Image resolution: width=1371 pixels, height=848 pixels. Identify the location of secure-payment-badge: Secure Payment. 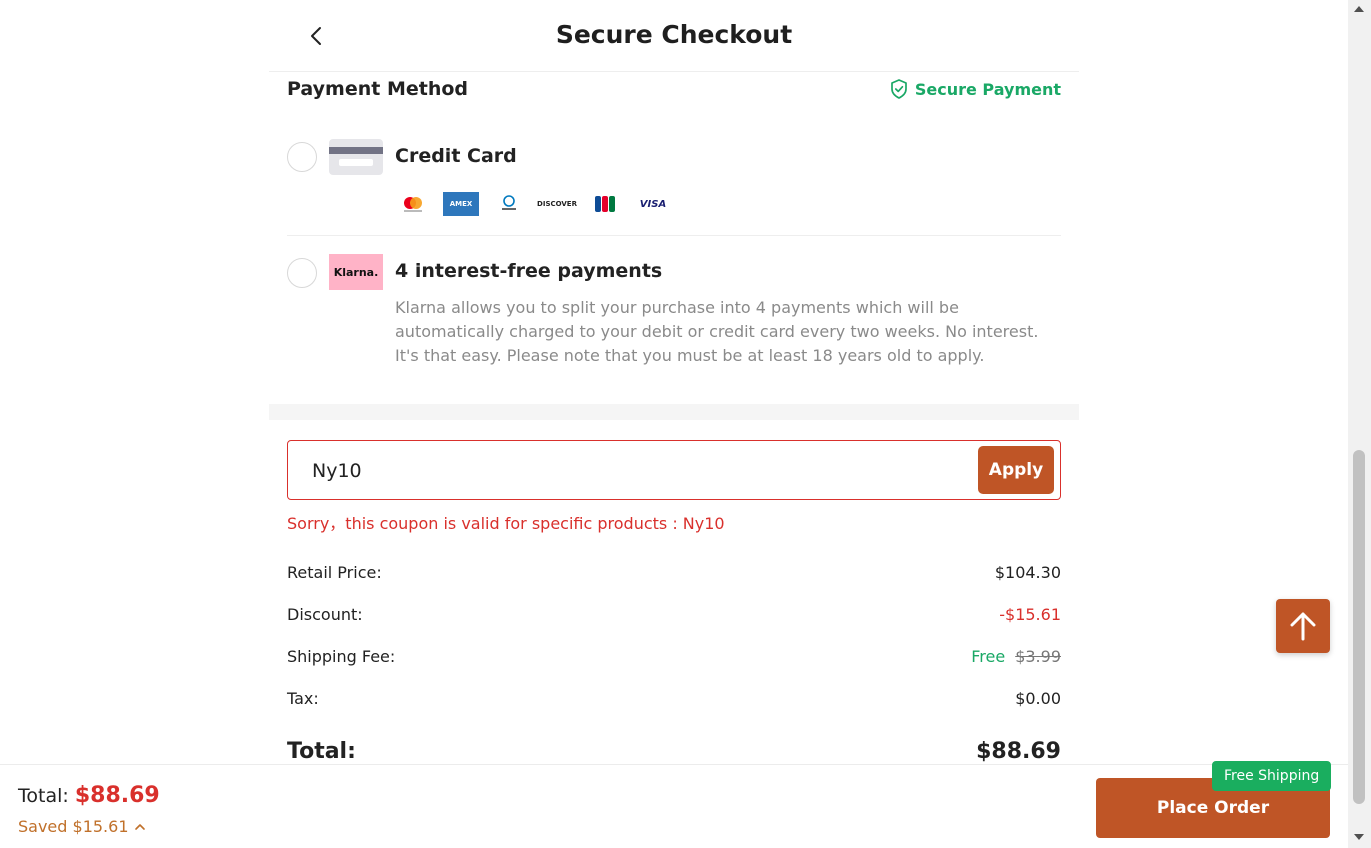
(975, 89).